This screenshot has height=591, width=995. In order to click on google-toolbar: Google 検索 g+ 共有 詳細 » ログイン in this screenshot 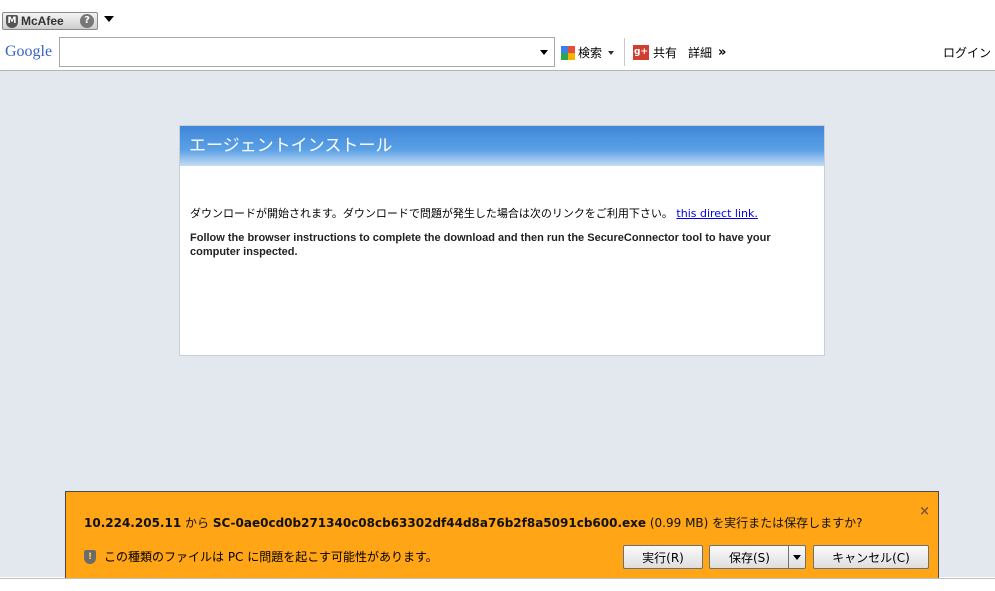, I will do `click(497, 52)`.